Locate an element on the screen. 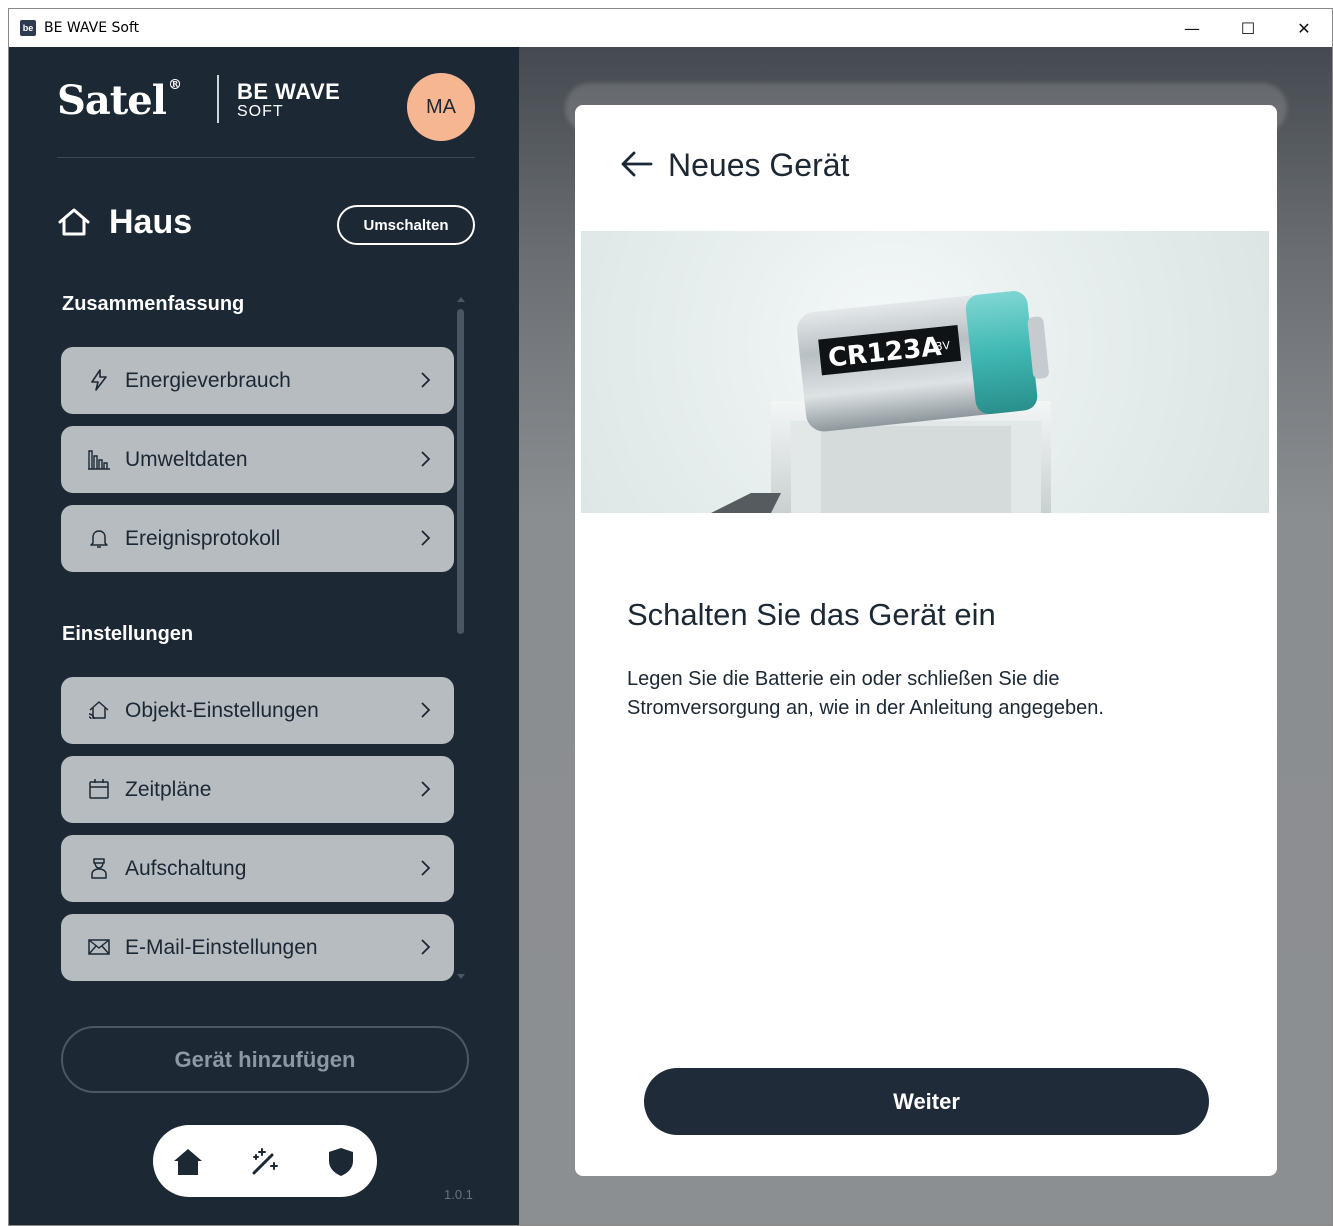  divider is located at coordinates (266, 157).